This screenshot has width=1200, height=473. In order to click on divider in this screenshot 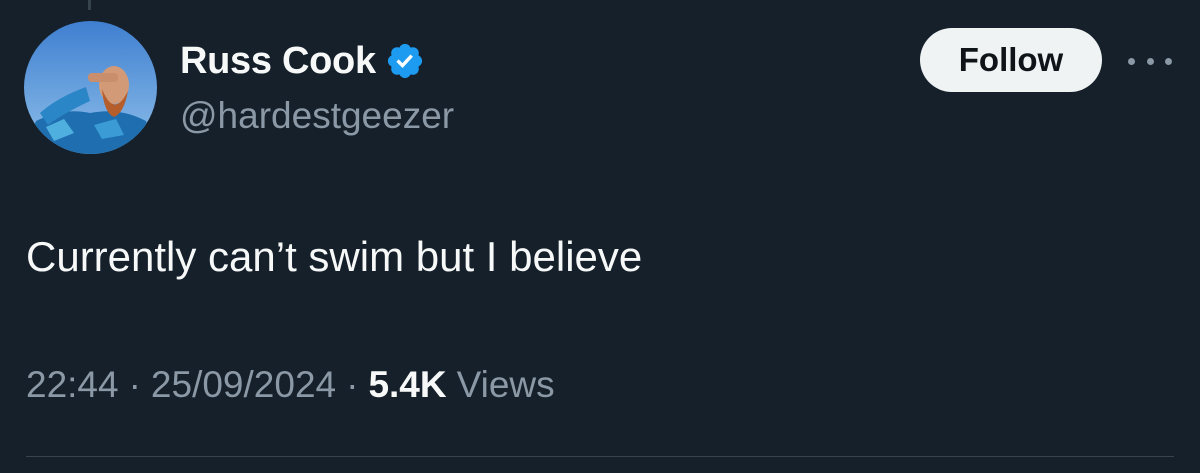, I will do `click(600, 456)`.